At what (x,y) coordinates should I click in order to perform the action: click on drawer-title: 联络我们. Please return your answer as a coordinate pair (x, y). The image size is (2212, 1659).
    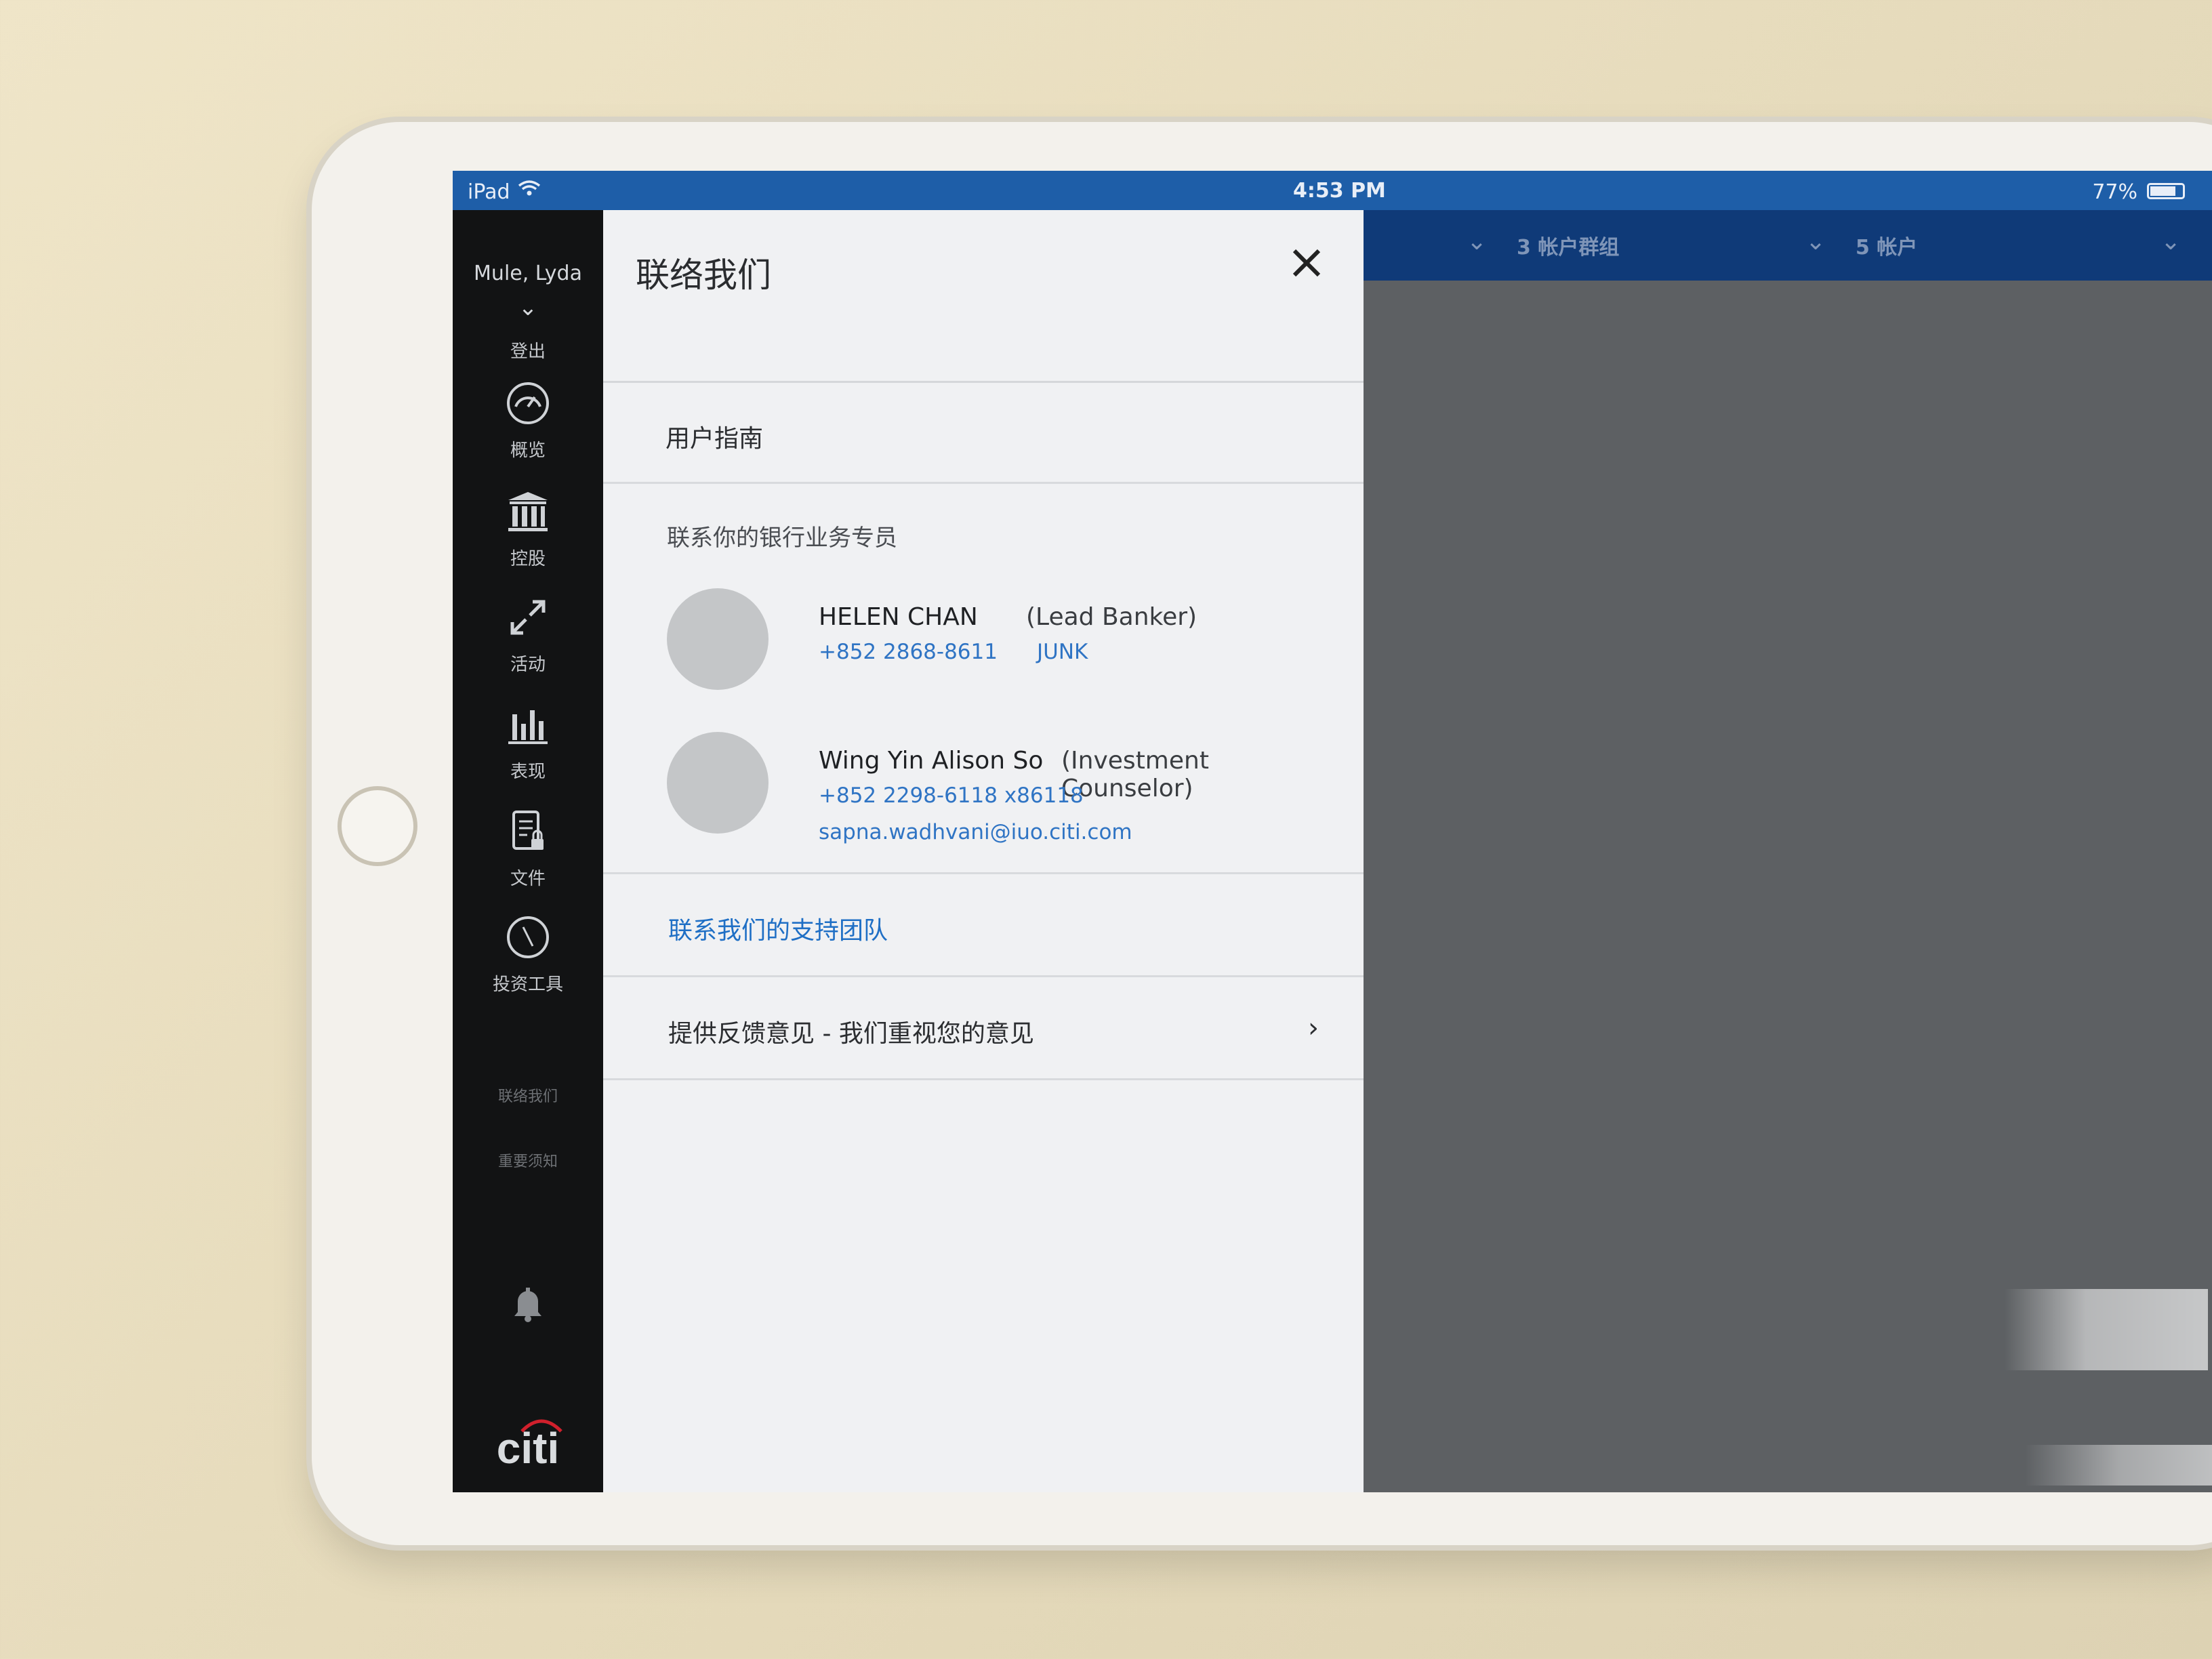
    Looking at the image, I should click on (704, 275).